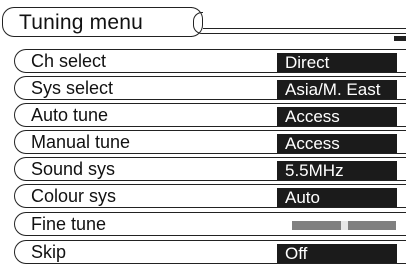 The image size is (408, 275). I want to click on menu-item-value: Auto, so click(337, 197).